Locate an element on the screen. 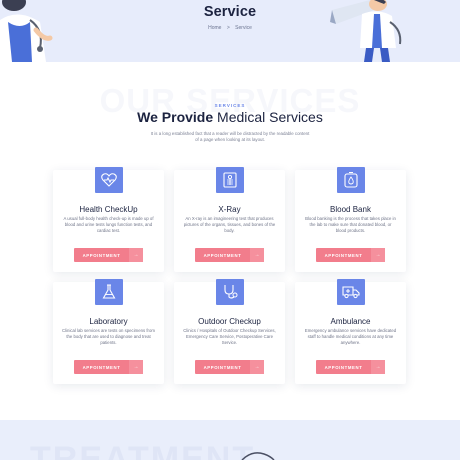 Image resolution: width=460 pixels, height=460 pixels. breadcrumb-home-link: Home is located at coordinates (214, 28).